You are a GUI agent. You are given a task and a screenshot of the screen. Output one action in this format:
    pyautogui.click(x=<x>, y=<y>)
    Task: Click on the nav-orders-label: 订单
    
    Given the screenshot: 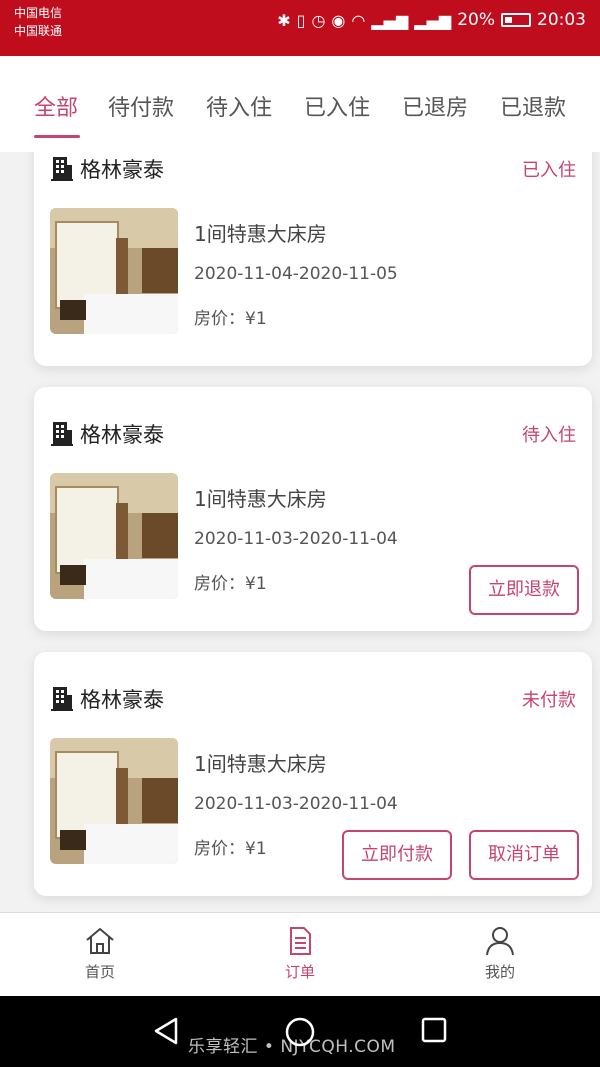 What is the action you would take?
    pyautogui.click(x=299, y=972)
    